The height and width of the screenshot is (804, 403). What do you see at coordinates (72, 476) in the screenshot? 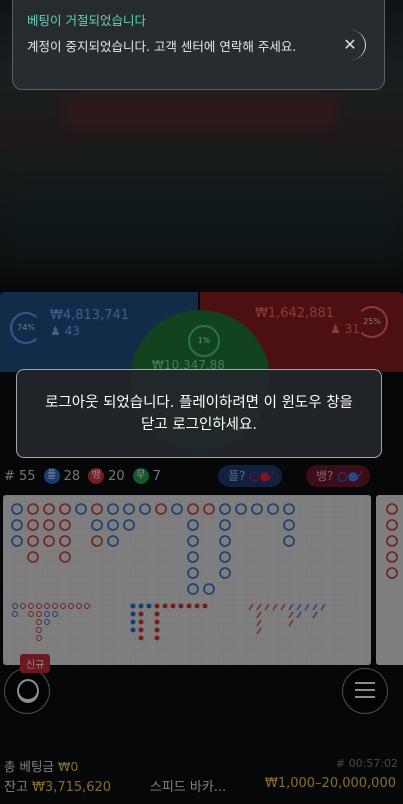
I see `player-wins: 28` at bounding box center [72, 476].